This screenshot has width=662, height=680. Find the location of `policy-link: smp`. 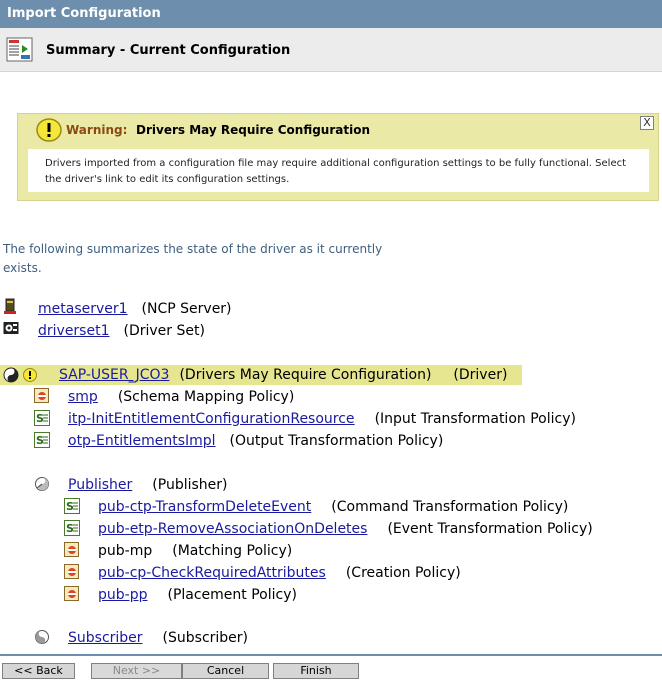

policy-link: smp is located at coordinates (83, 397).